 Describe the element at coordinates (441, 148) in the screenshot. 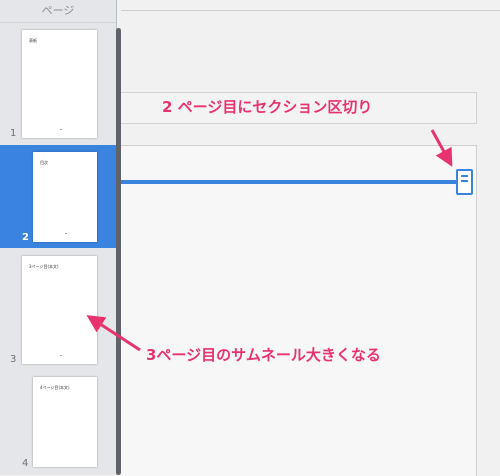

I see `arrow-to-section-icon` at that location.